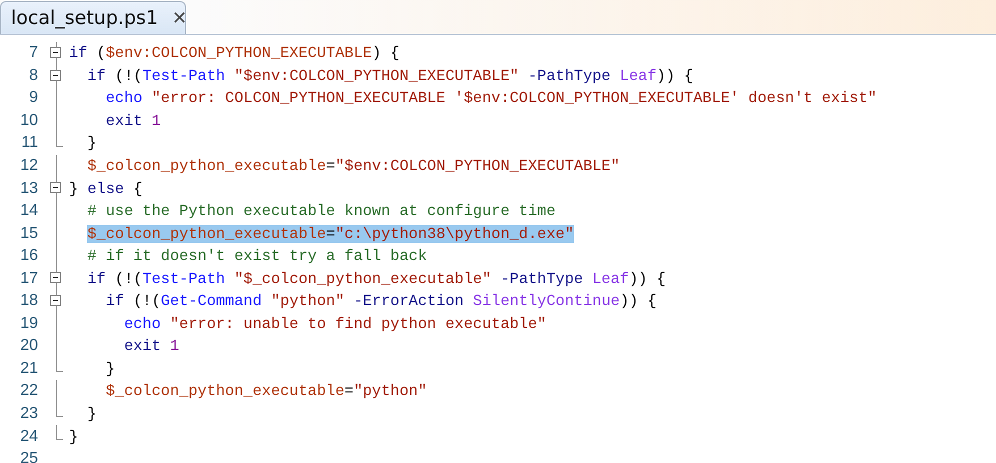 Image resolution: width=996 pixels, height=463 pixels. Describe the element at coordinates (105, 189) in the screenshot. I see `code-line: } else {` at that location.